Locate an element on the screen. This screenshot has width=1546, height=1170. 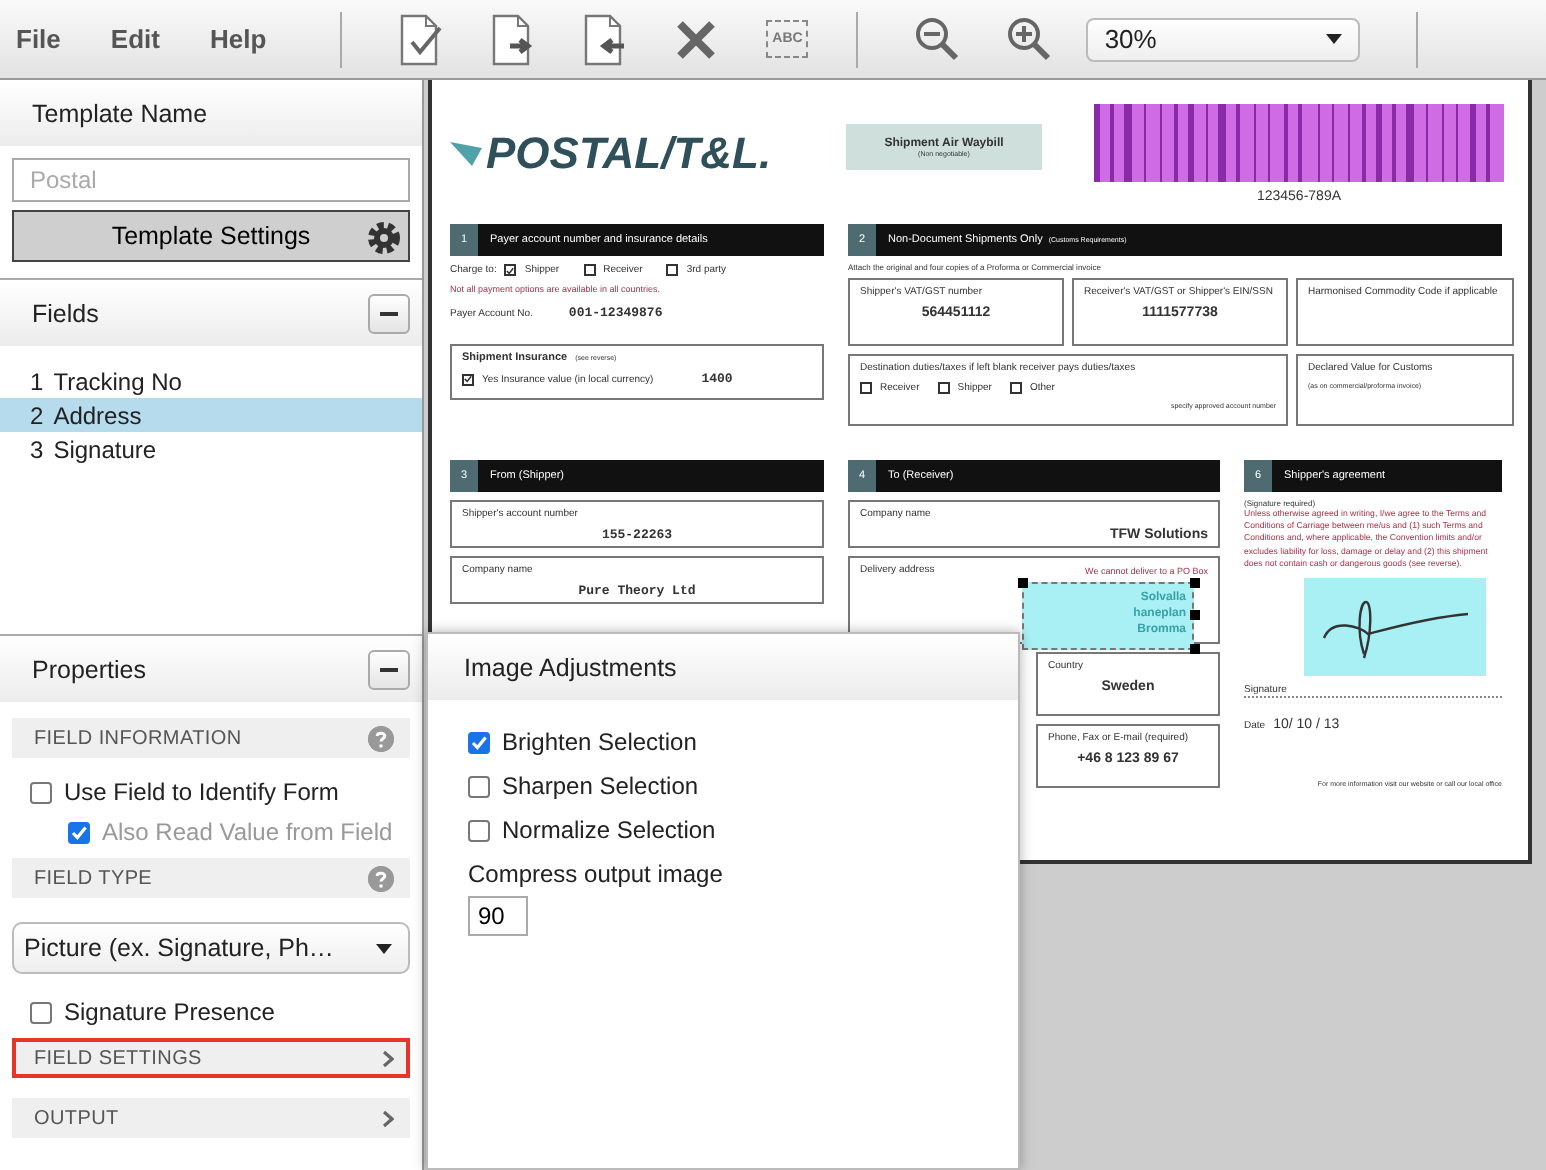
field-list-item: 2 Address is located at coordinates (211, 415).